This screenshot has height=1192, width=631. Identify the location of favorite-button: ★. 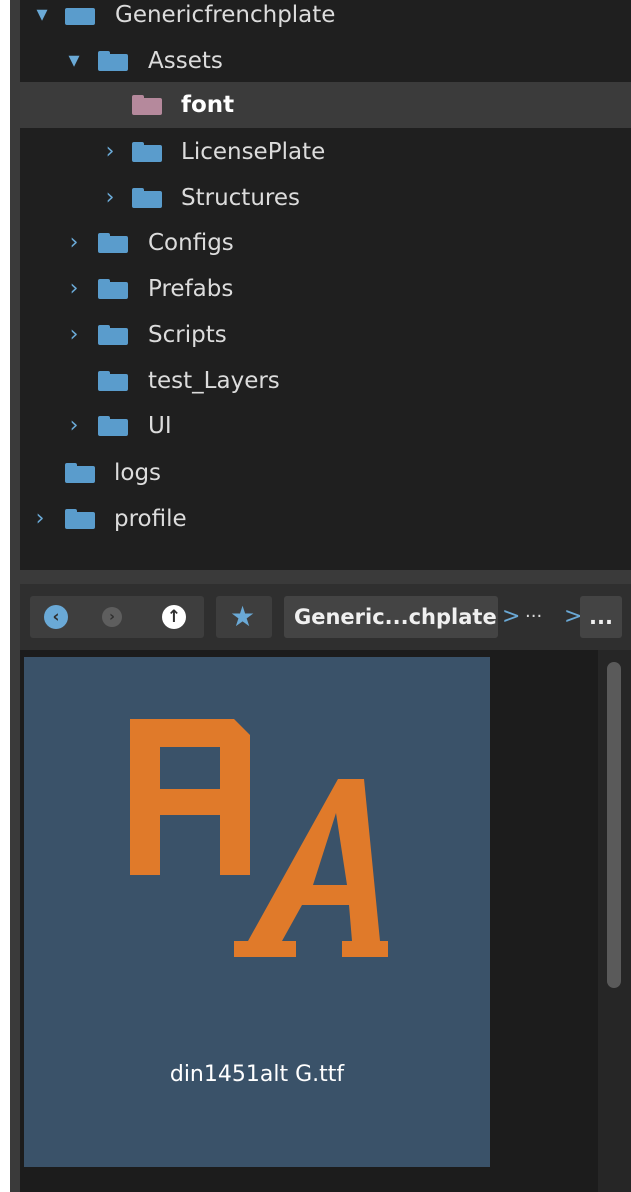
(244, 617).